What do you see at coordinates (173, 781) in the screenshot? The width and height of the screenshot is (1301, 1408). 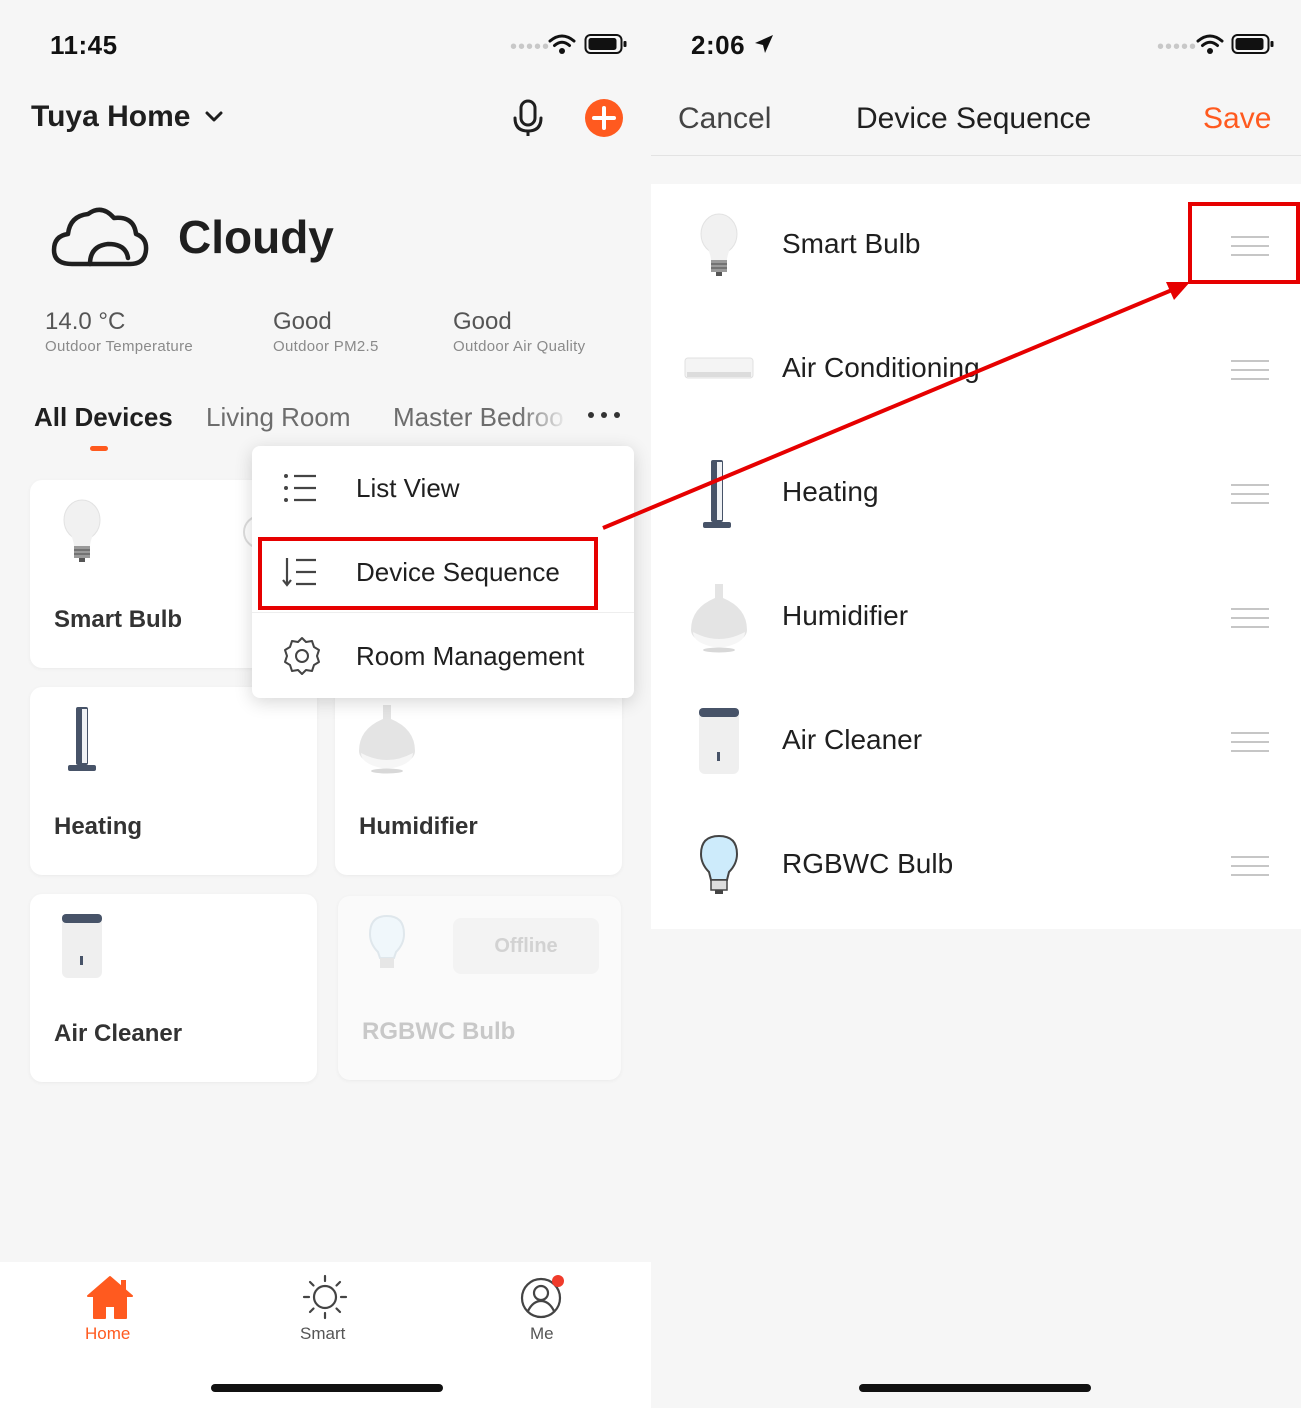 I see `device-card-heating: Heating` at bounding box center [173, 781].